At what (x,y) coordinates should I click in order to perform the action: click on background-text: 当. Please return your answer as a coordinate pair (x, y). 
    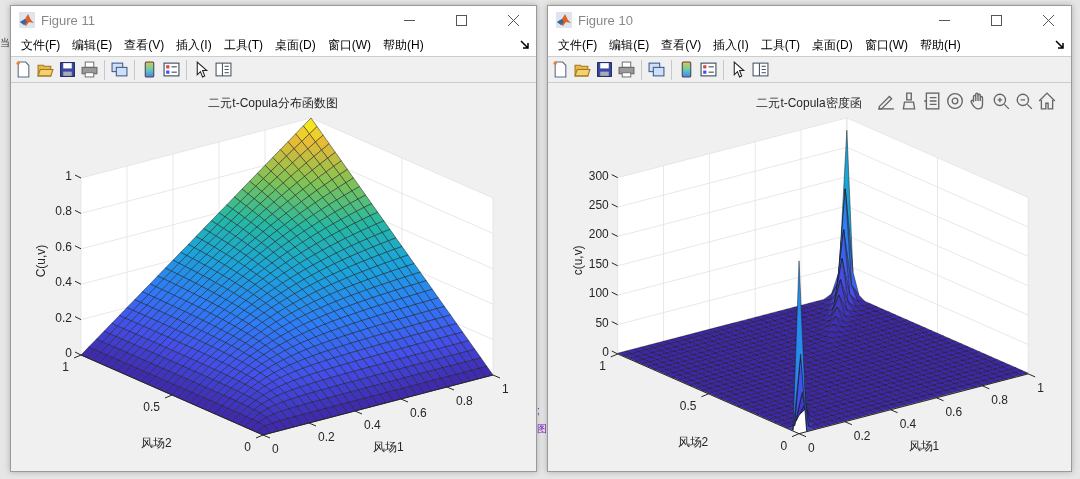
    Looking at the image, I should click on (5, 43).